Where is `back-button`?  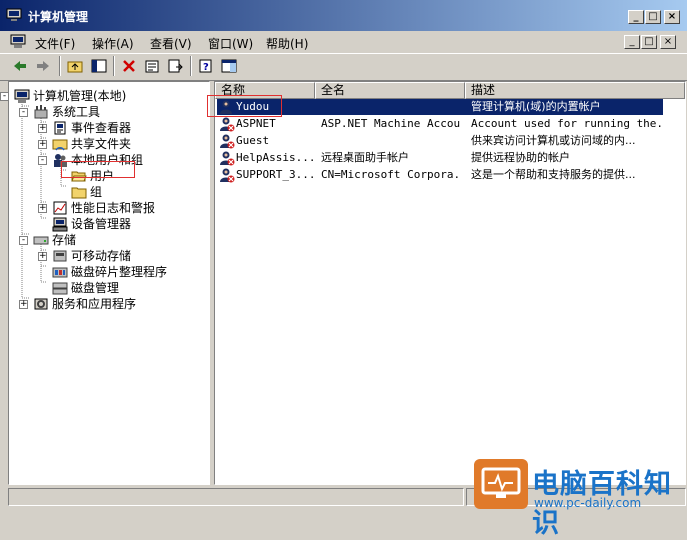
back-button is located at coordinates (20, 66).